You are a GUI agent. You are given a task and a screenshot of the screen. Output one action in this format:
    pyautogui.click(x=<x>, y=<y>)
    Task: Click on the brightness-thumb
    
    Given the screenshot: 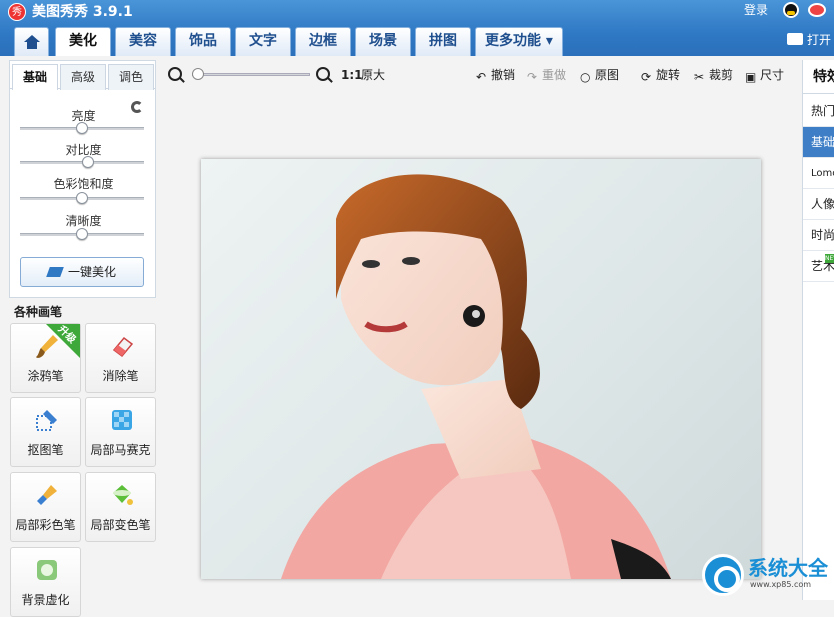 What is the action you would take?
    pyautogui.click(x=82, y=128)
    